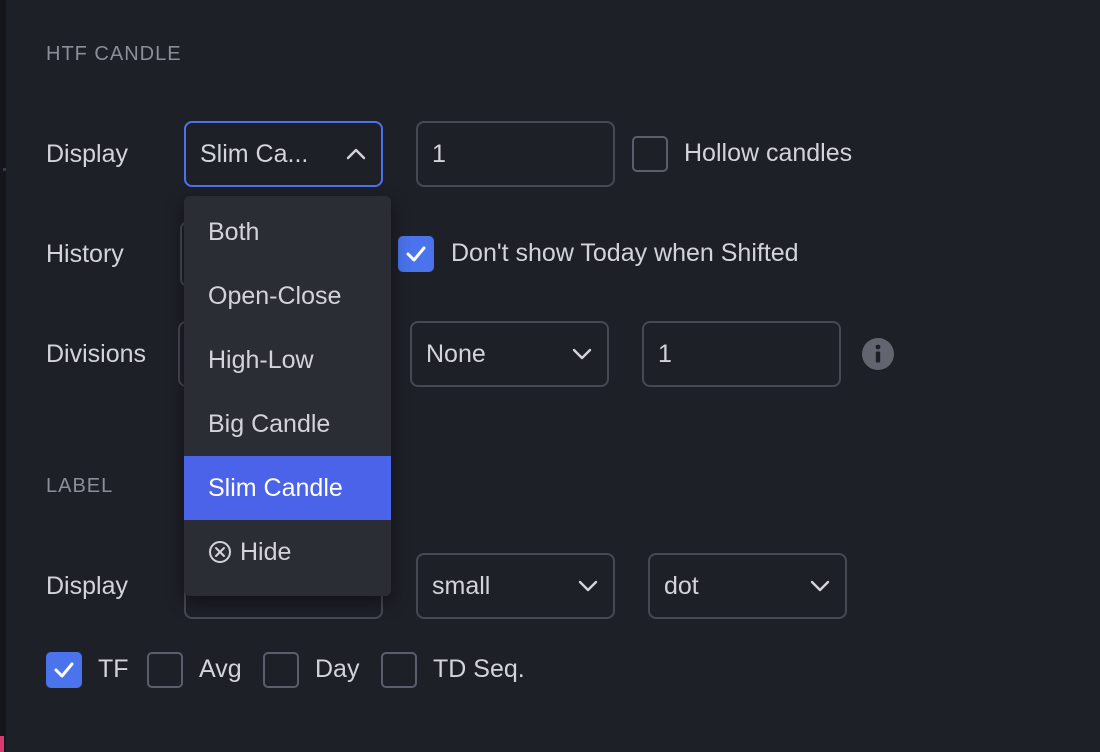  Describe the element at coordinates (681, 585) in the screenshot. I see `label-style-value: dot` at that location.